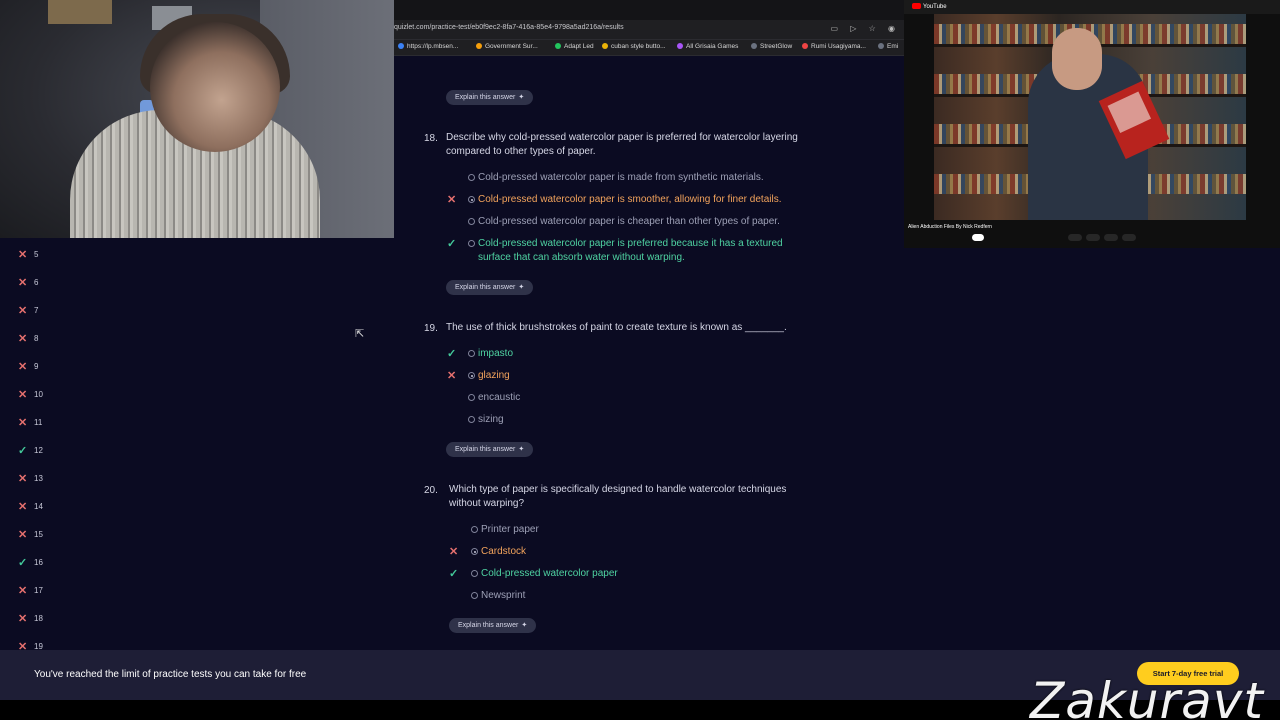 The width and height of the screenshot is (1280, 720). What do you see at coordinates (505, 530) in the screenshot?
I see `answer-option: Printer paper` at bounding box center [505, 530].